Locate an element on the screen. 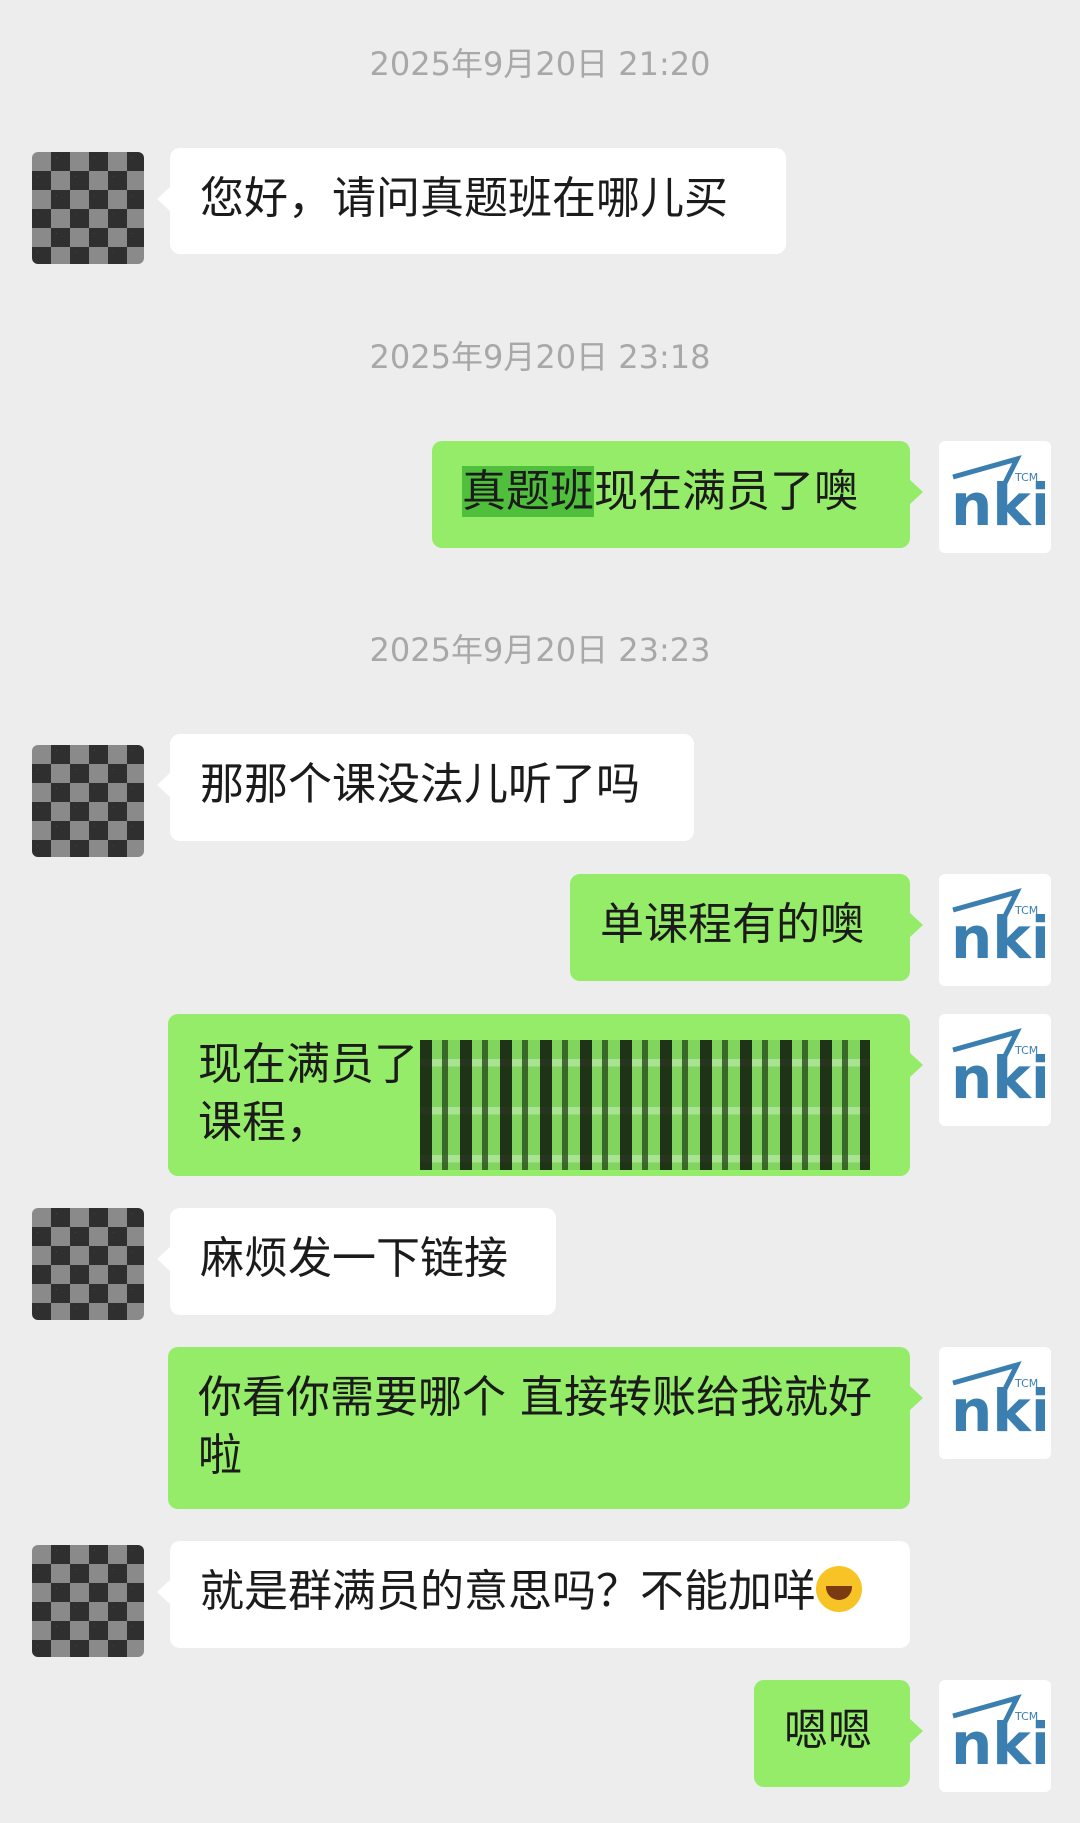 The image size is (1080, 1823). message-text: 你看你需要哪个 直接转账给我就好啦 is located at coordinates (535, 1426).